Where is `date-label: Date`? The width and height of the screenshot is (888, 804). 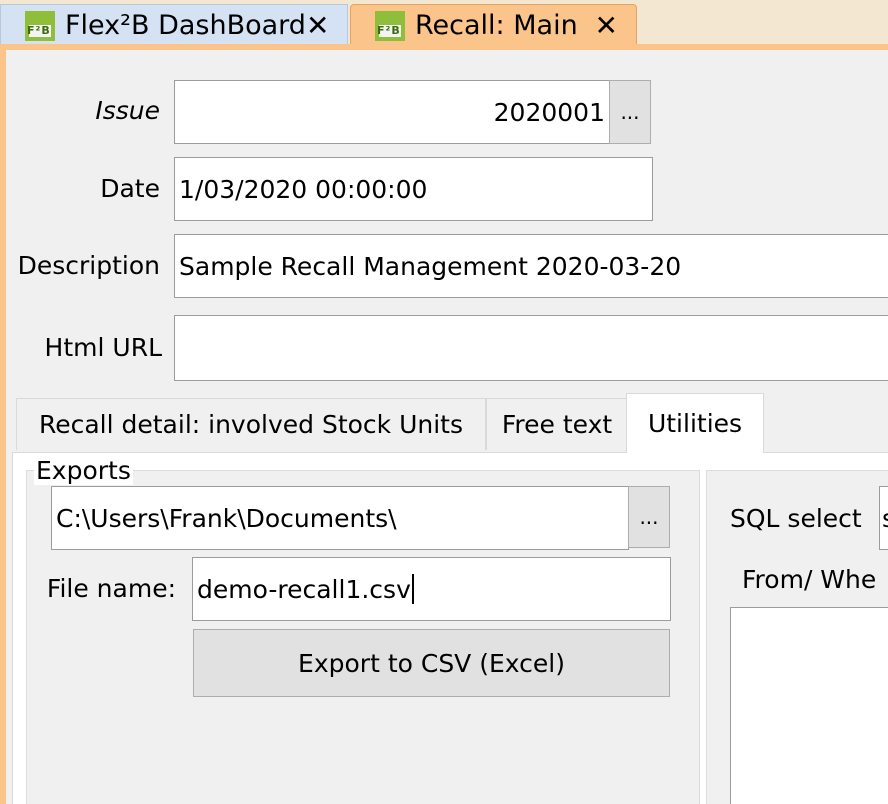 date-label: Date is located at coordinates (130, 188).